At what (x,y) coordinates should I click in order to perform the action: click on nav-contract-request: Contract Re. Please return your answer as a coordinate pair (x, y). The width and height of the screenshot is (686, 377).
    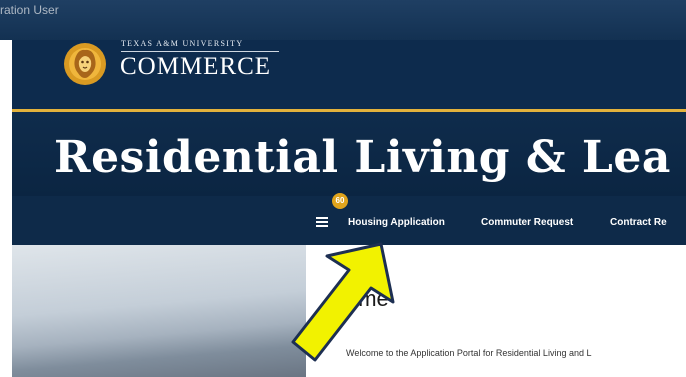
    Looking at the image, I should click on (638, 222).